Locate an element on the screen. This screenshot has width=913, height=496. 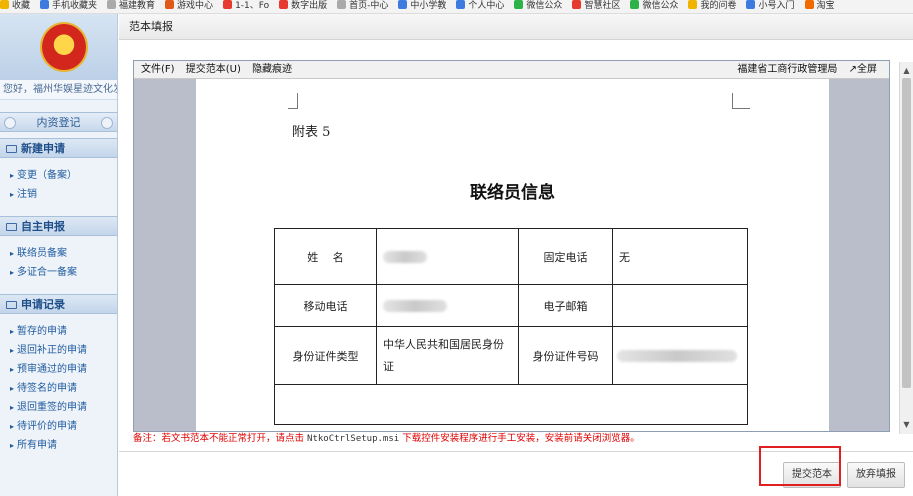
vertical-scrollbar: ▲ ▼ is located at coordinates (906, 248).